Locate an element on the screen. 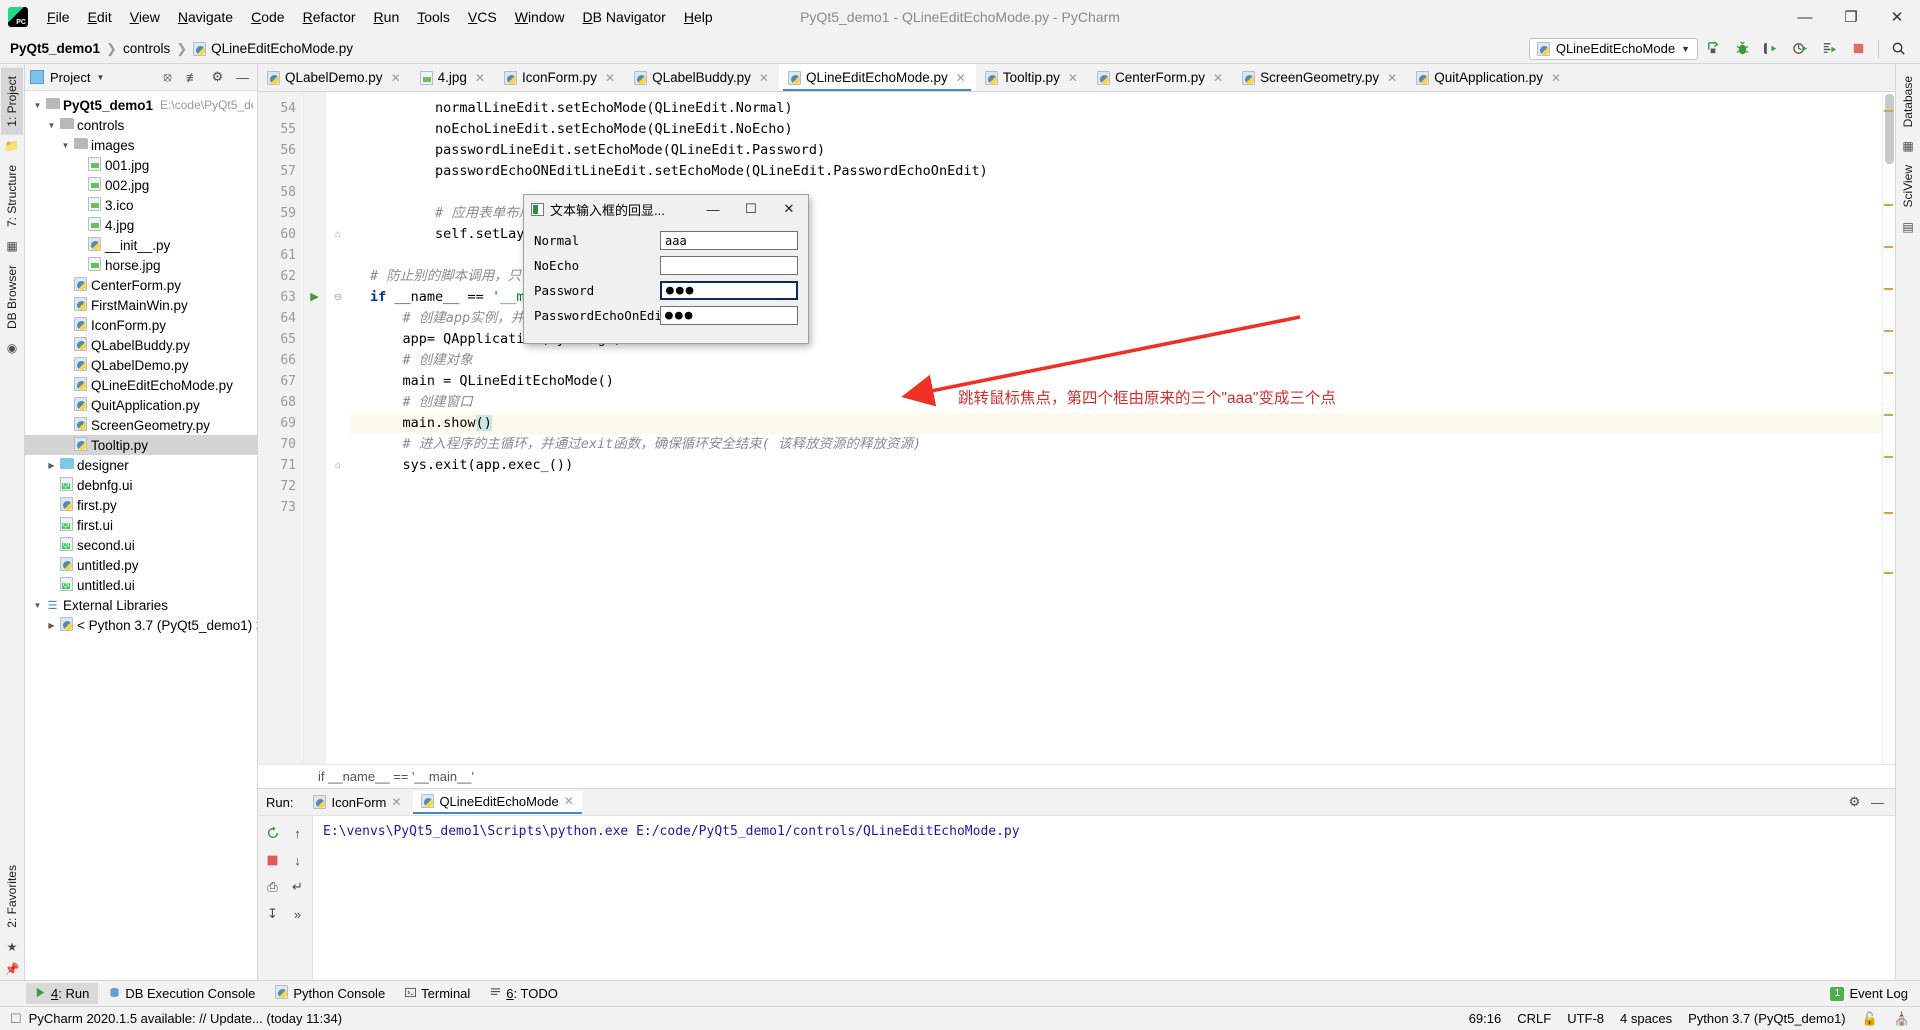  tree-item: Qt untitled.ui is located at coordinates (141, 585).